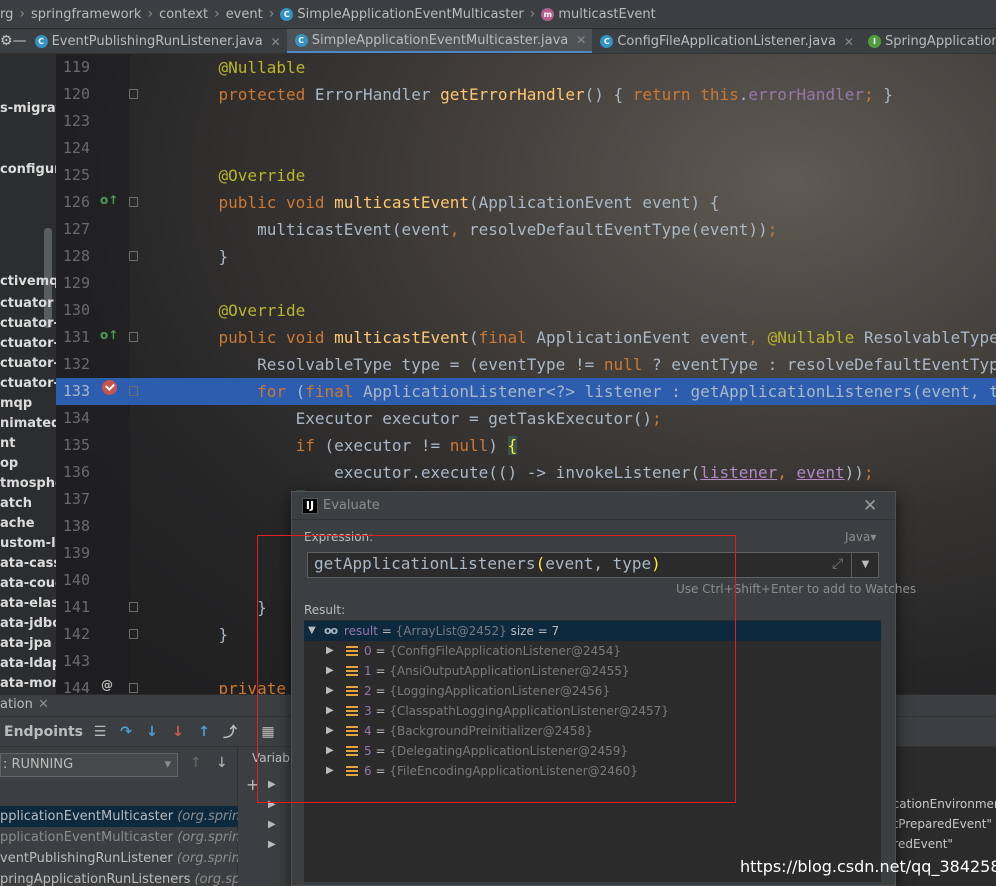 Image resolution: width=996 pixels, height=886 pixels. What do you see at coordinates (244, 14) in the screenshot?
I see `breadcrumb-package: event` at bounding box center [244, 14].